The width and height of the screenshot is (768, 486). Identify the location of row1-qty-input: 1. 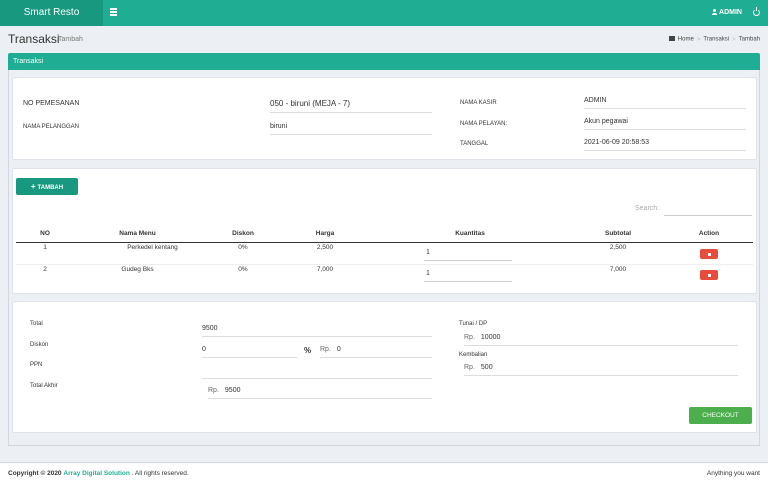
(468, 255).